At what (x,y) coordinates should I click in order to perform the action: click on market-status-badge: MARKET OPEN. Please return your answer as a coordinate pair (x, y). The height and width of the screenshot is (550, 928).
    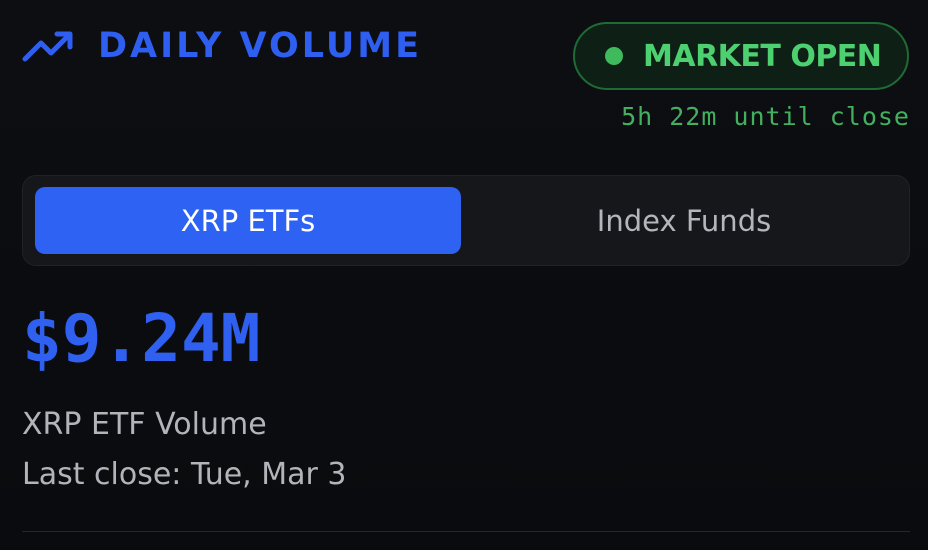
    Looking at the image, I should click on (741, 56).